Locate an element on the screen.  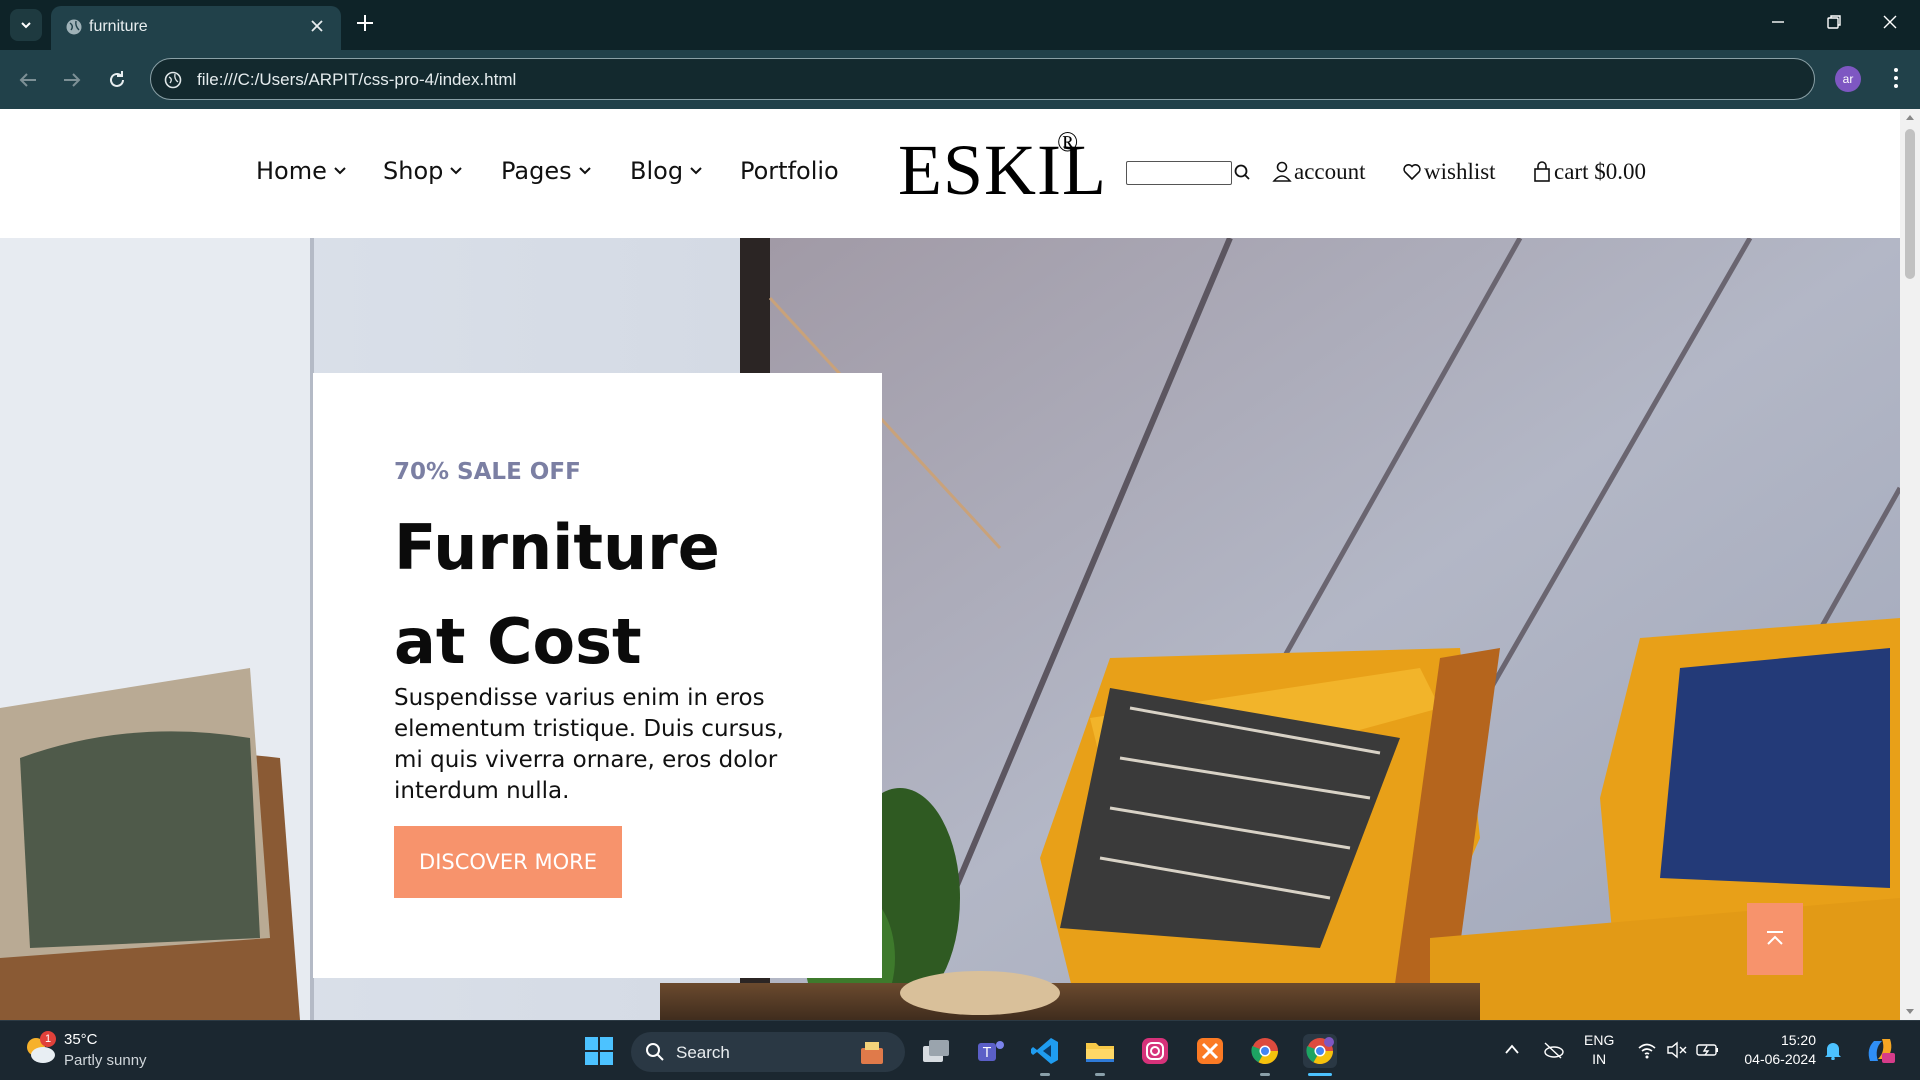
language-code: ENG is located at coordinates (1599, 1040).